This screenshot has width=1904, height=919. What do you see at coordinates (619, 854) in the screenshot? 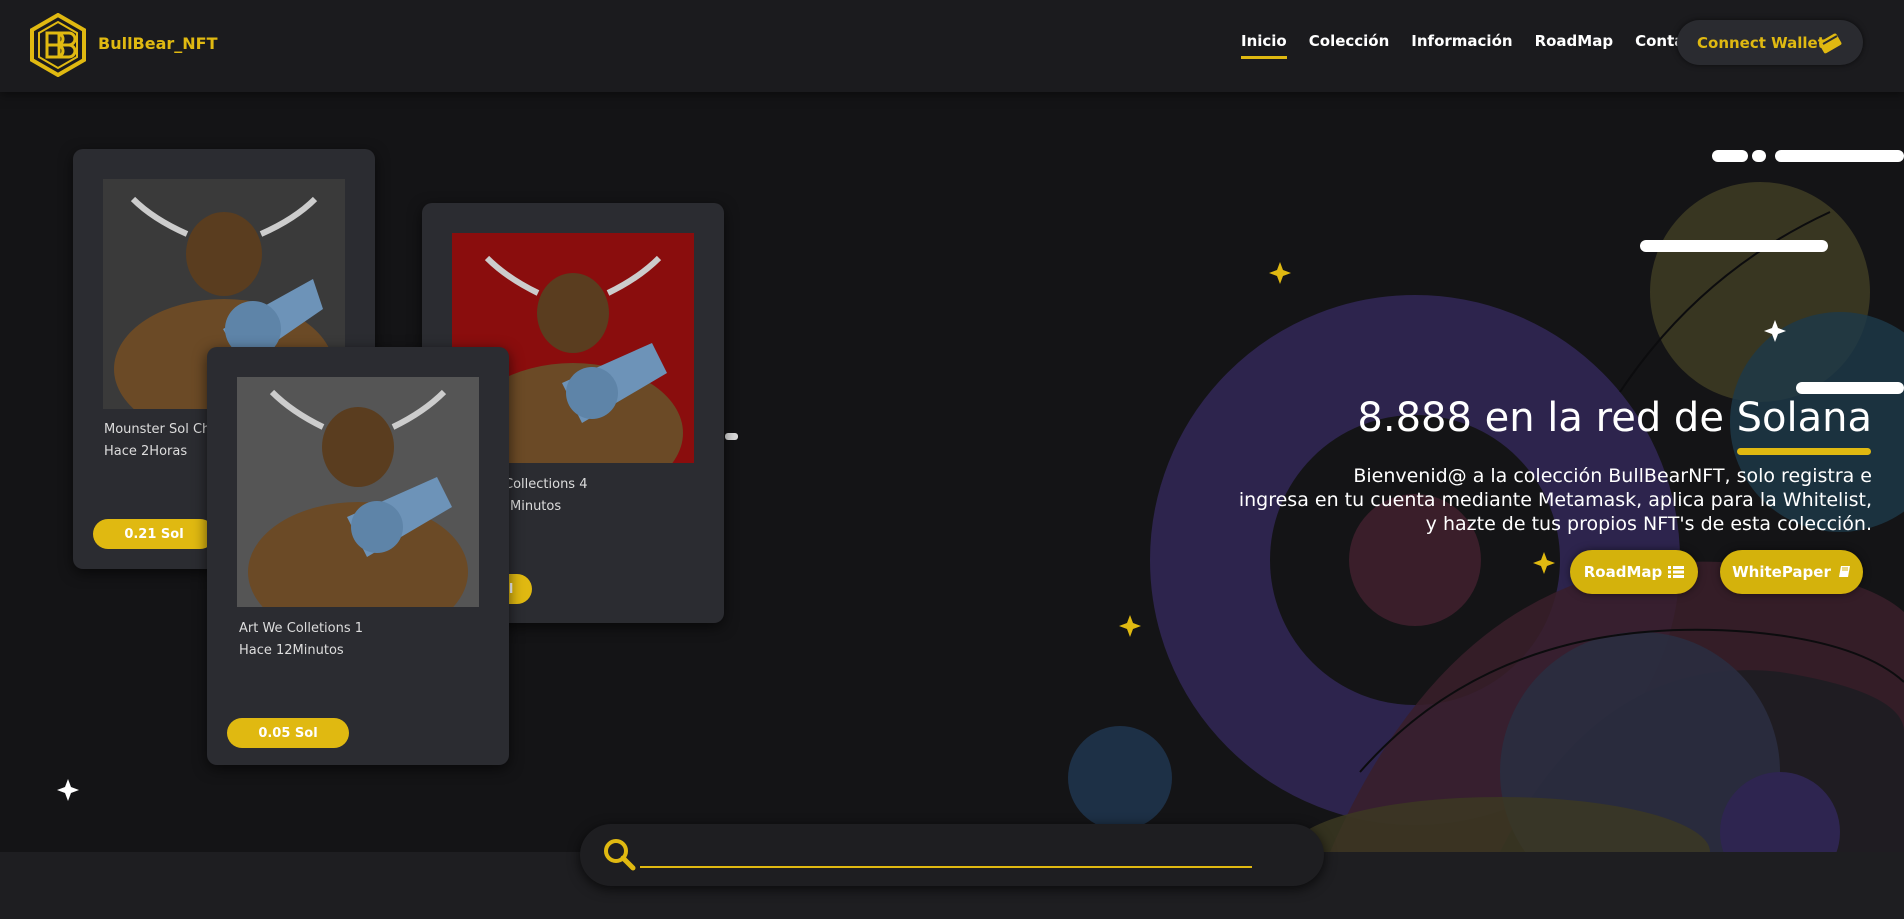
I see `search-icon` at bounding box center [619, 854].